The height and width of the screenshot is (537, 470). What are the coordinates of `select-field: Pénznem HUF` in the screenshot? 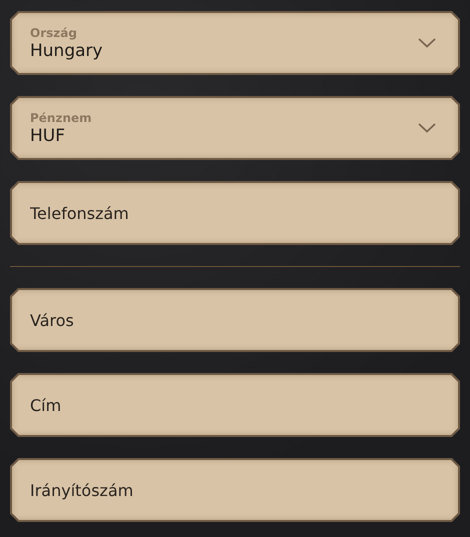 It's located at (235, 128).